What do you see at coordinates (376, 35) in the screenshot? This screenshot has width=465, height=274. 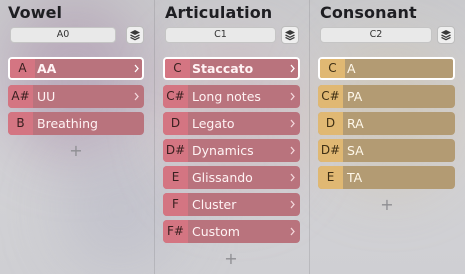 I see `range-field: C2` at bounding box center [376, 35].